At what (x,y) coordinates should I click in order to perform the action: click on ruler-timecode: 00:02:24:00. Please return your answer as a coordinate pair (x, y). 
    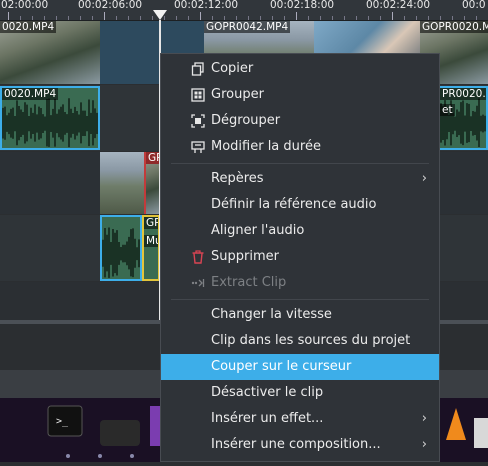
    Looking at the image, I should click on (398, 5).